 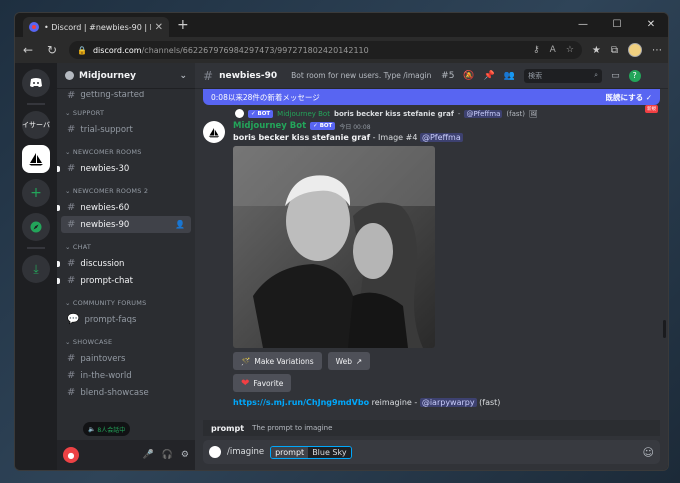 I want to click on category-showcase: ⌄ SHOWCASE, so click(x=128, y=342).